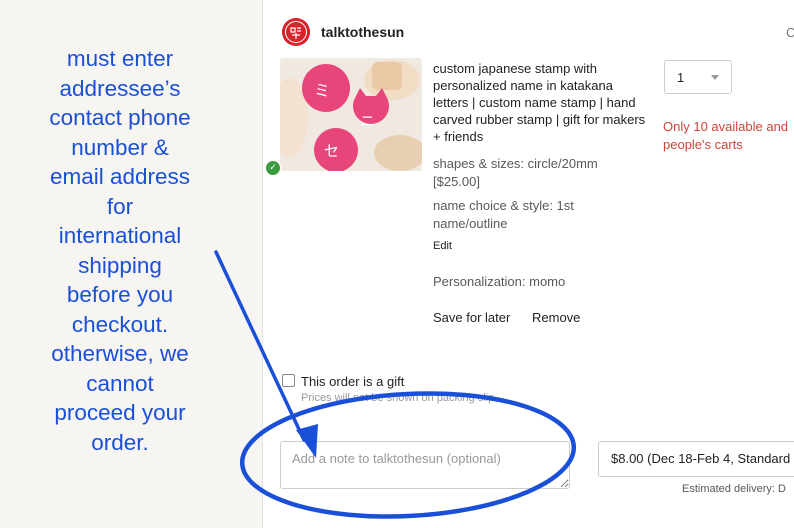 This screenshot has width=794, height=528. Describe the element at coordinates (726, 126) in the screenshot. I see `stock-warning-line: Only 10 available and` at that location.